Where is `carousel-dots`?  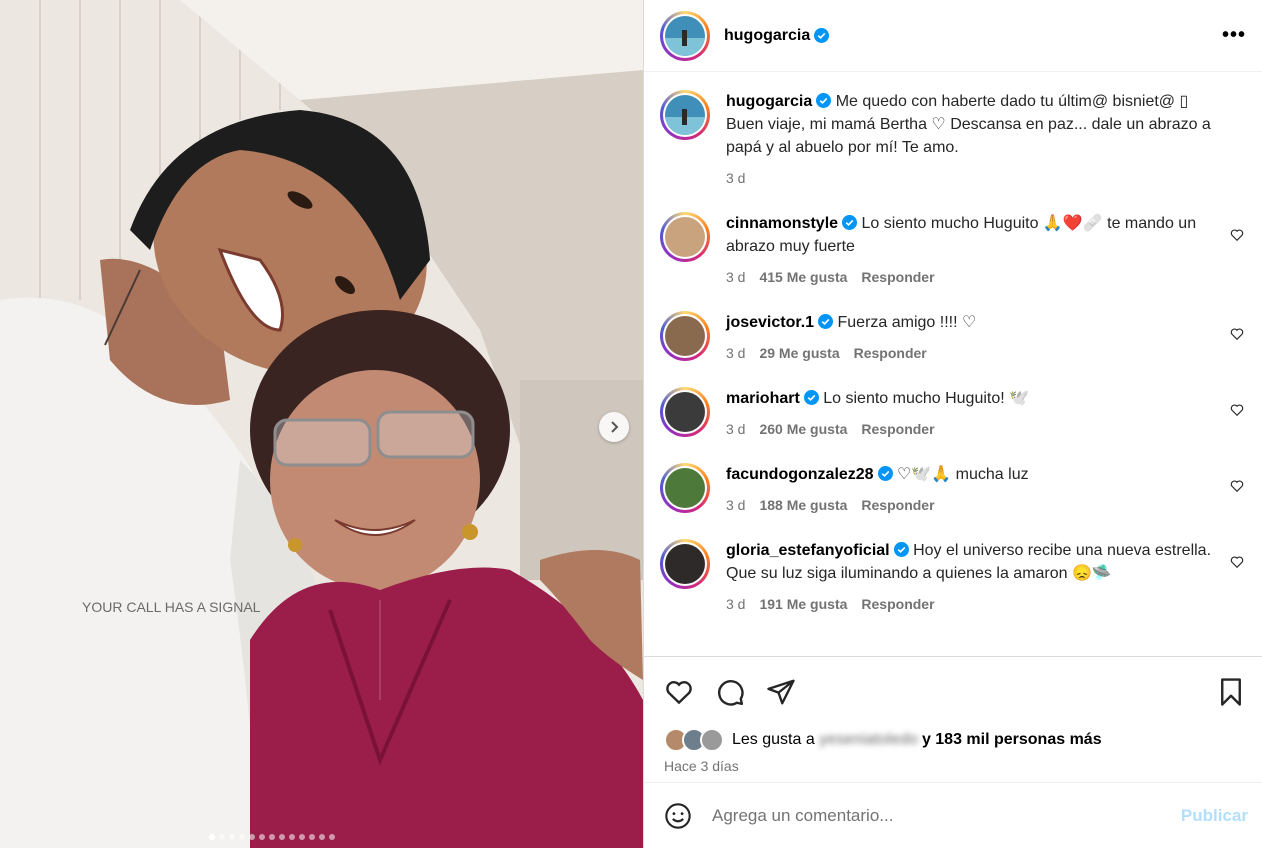 carousel-dots is located at coordinates (321, 837).